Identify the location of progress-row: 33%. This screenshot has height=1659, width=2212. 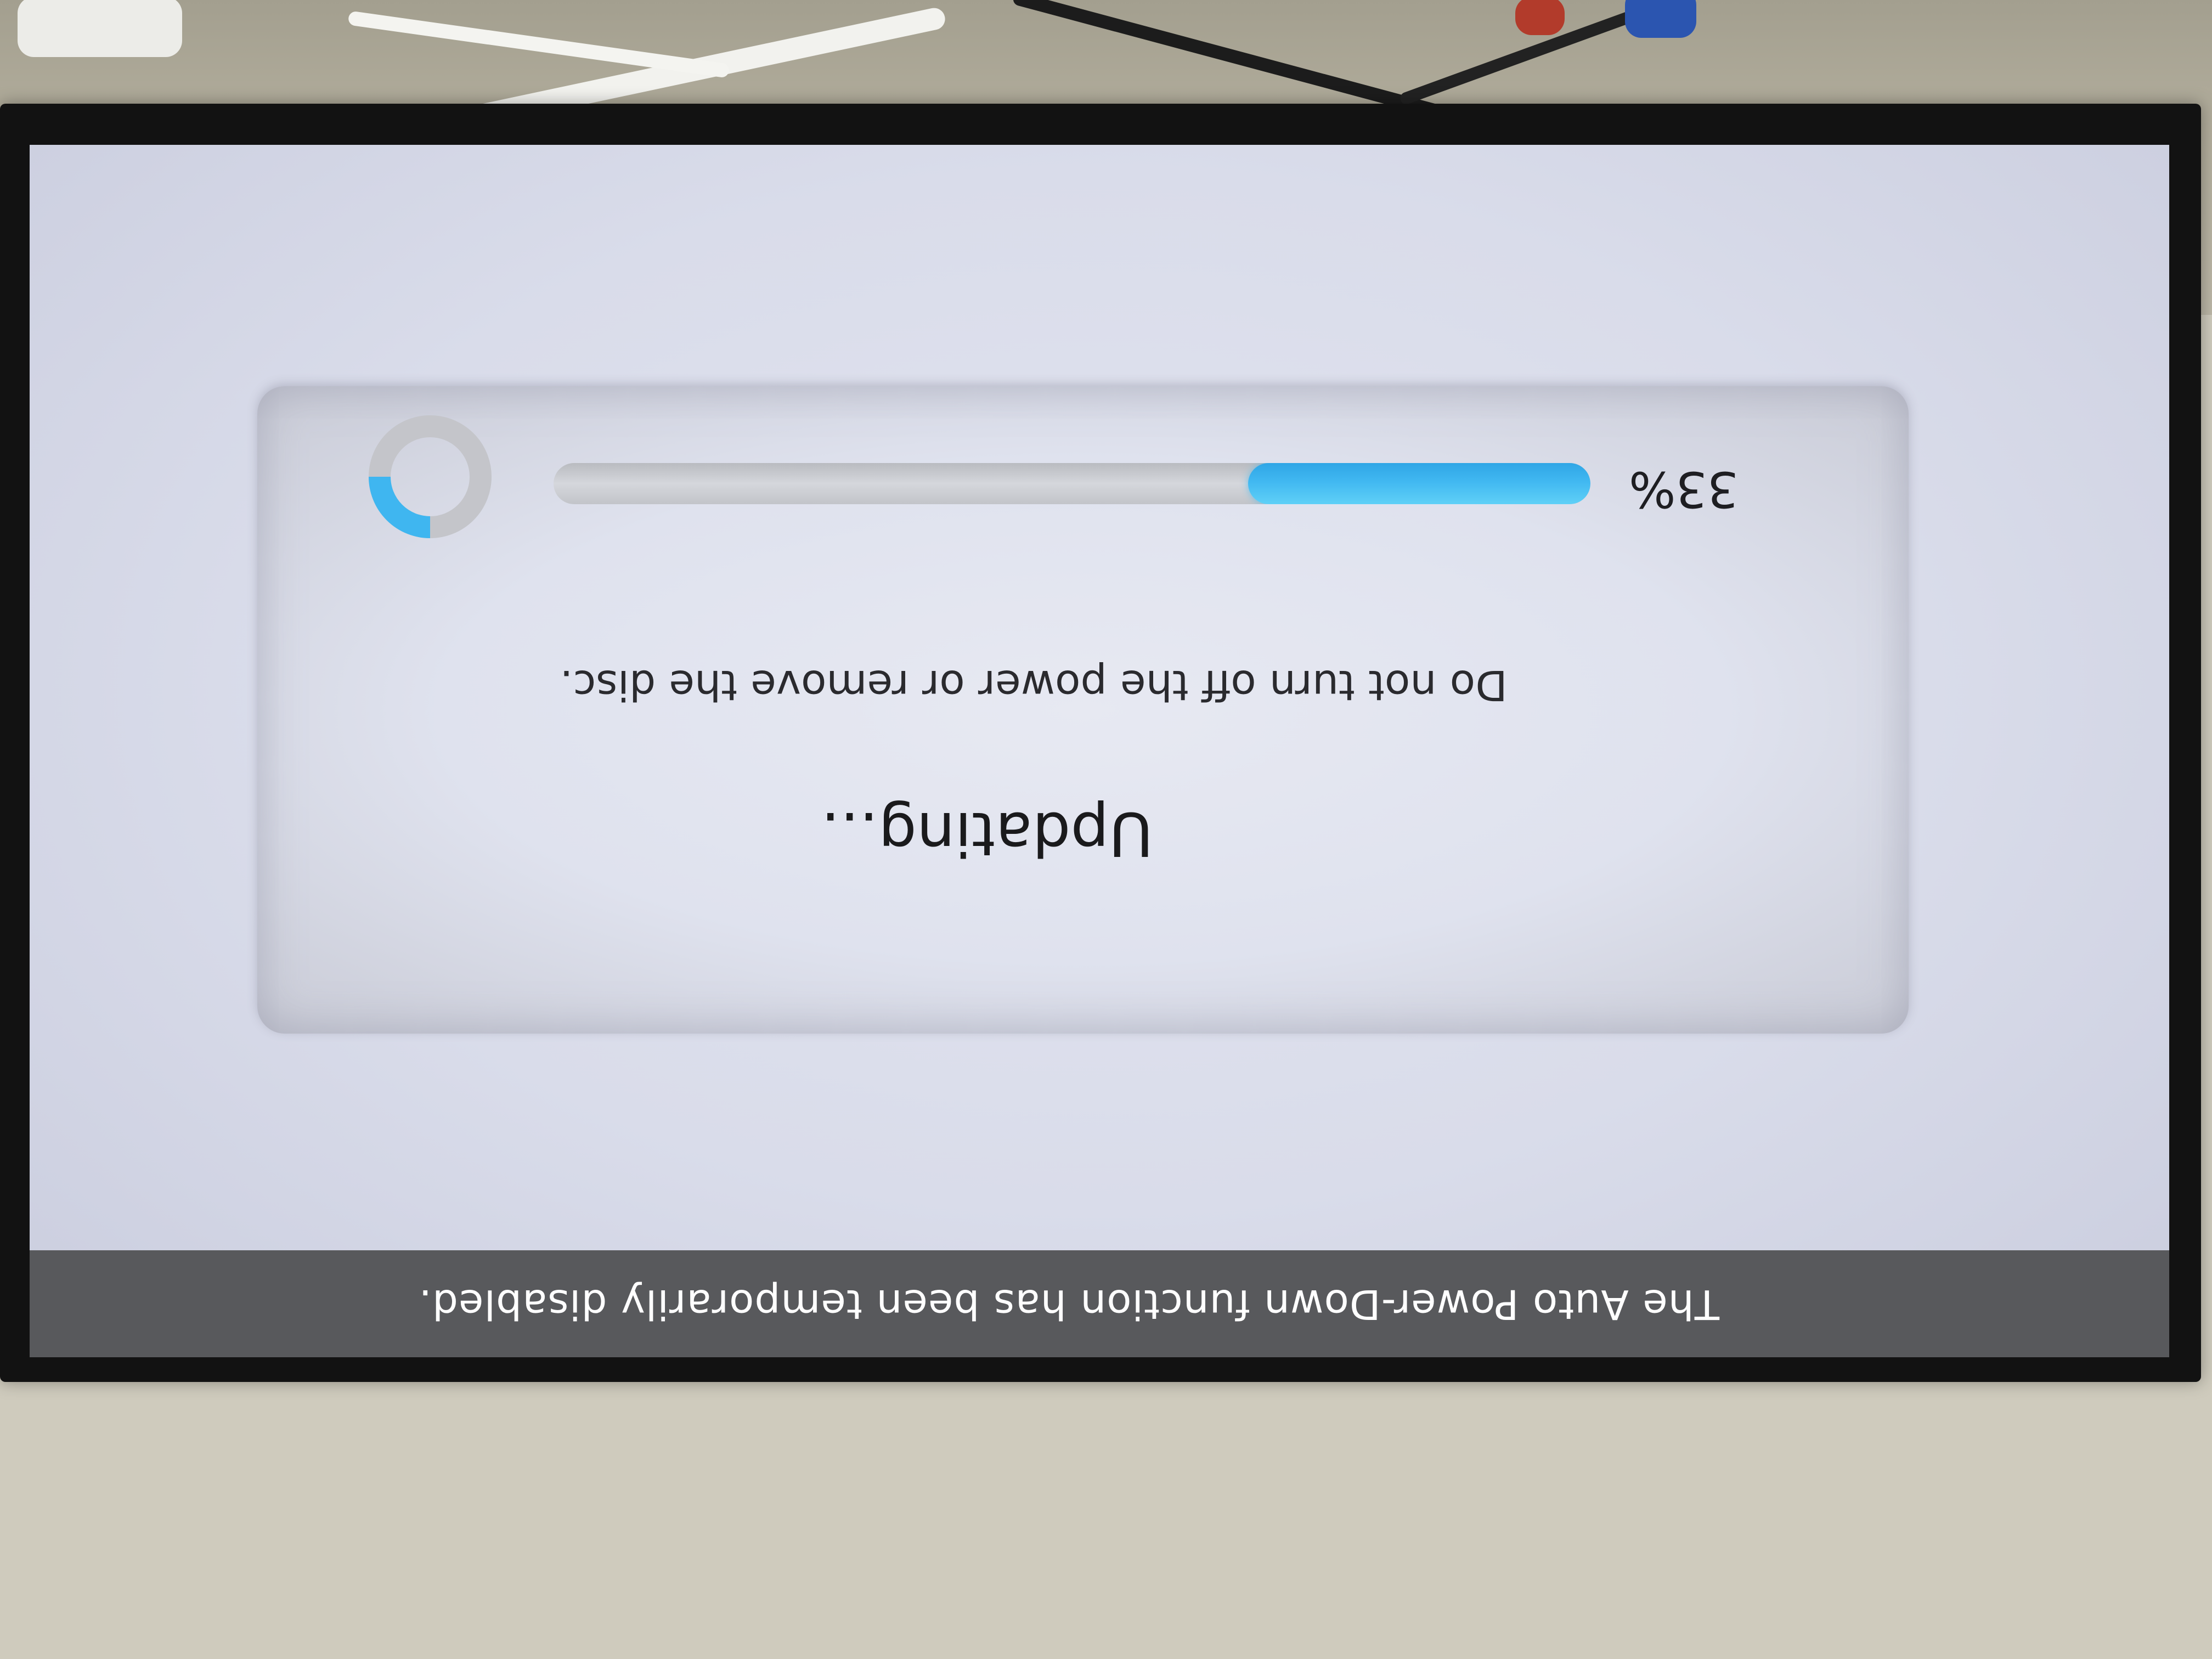
(1083, 483).